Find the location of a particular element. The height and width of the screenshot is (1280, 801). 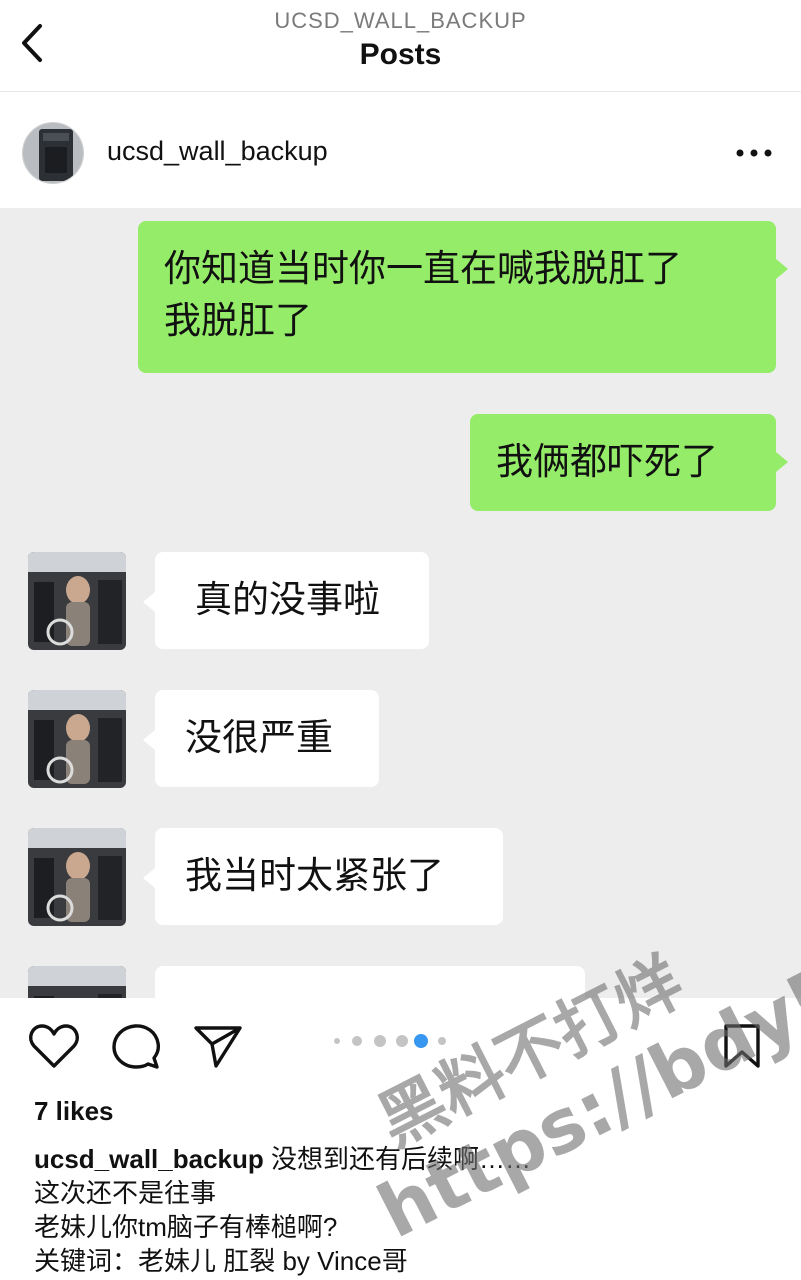

carousel-dot-active is located at coordinates (421, 1041).